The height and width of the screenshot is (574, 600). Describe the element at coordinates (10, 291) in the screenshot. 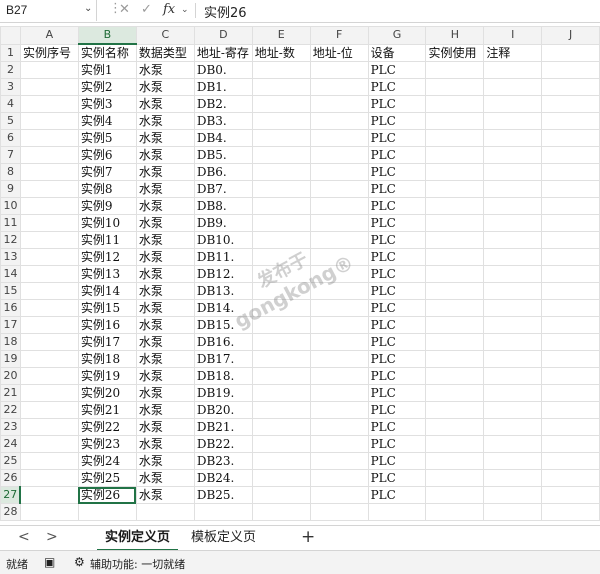

I see `row-header: 15` at that location.